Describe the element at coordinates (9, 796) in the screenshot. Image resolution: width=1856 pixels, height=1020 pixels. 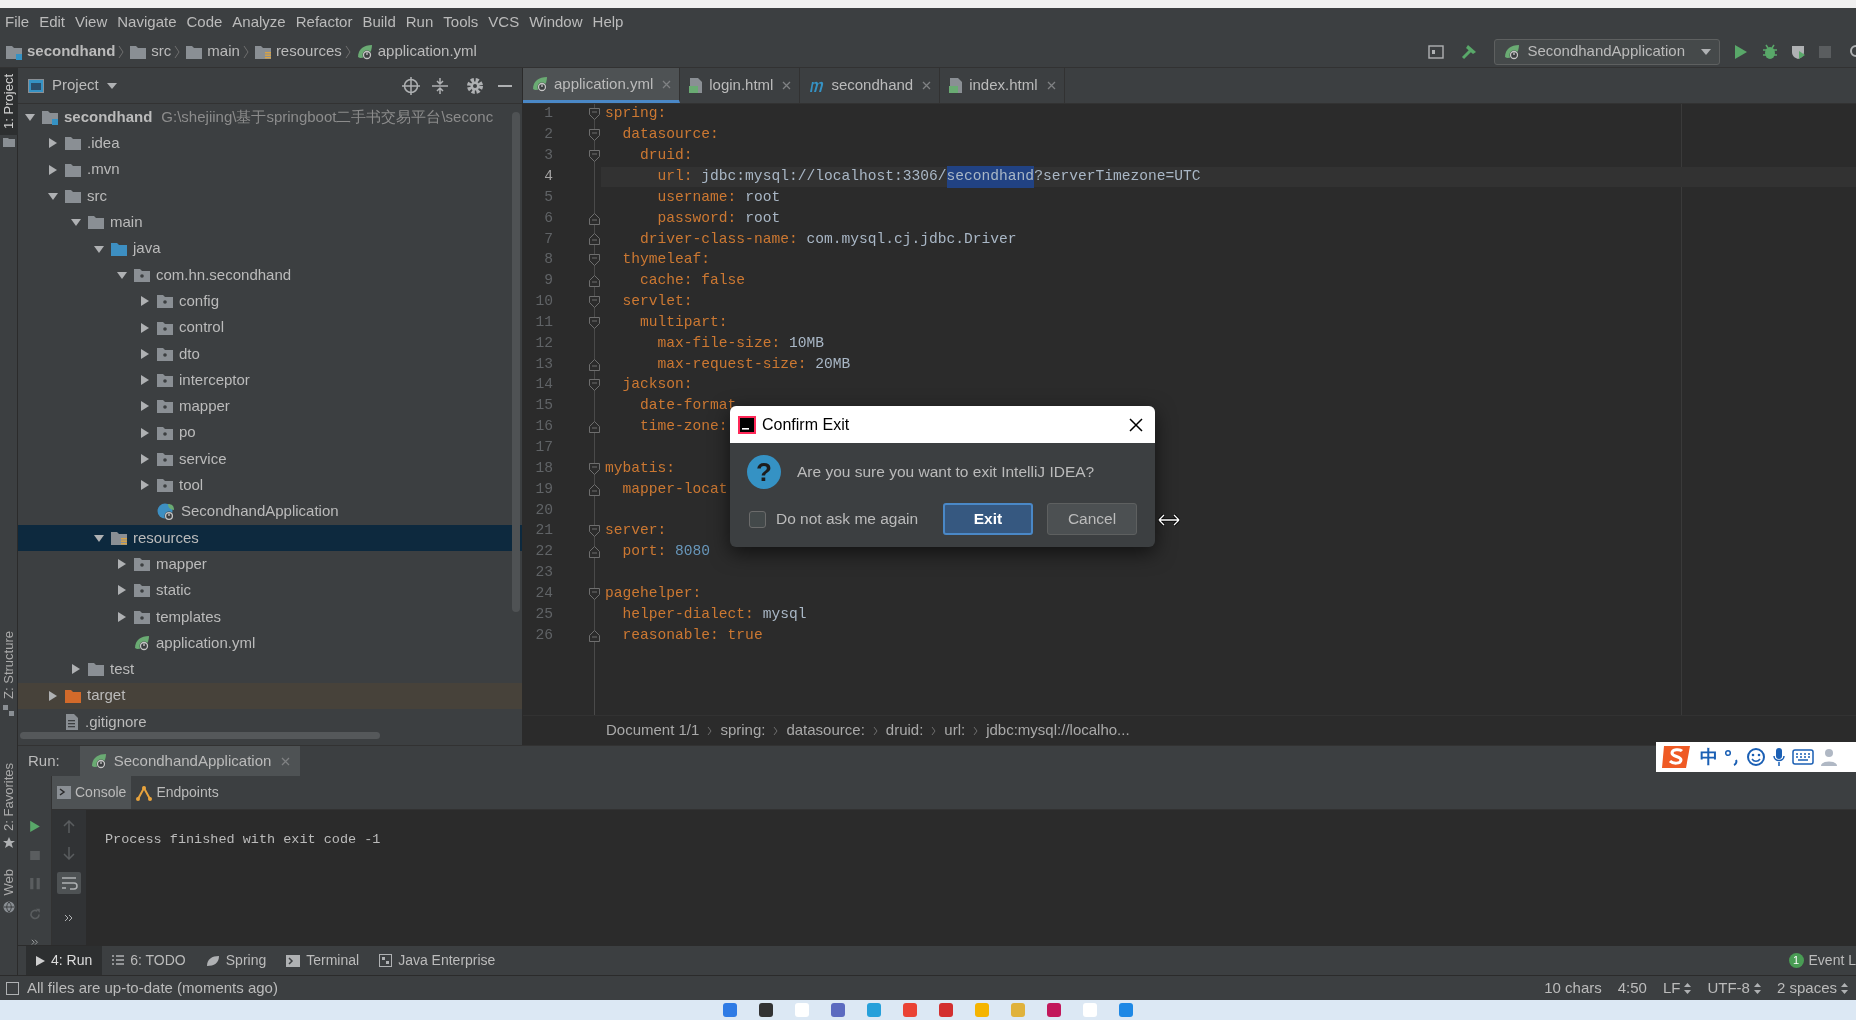
I see `tool-window-tab: 2: Favorites` at that location.